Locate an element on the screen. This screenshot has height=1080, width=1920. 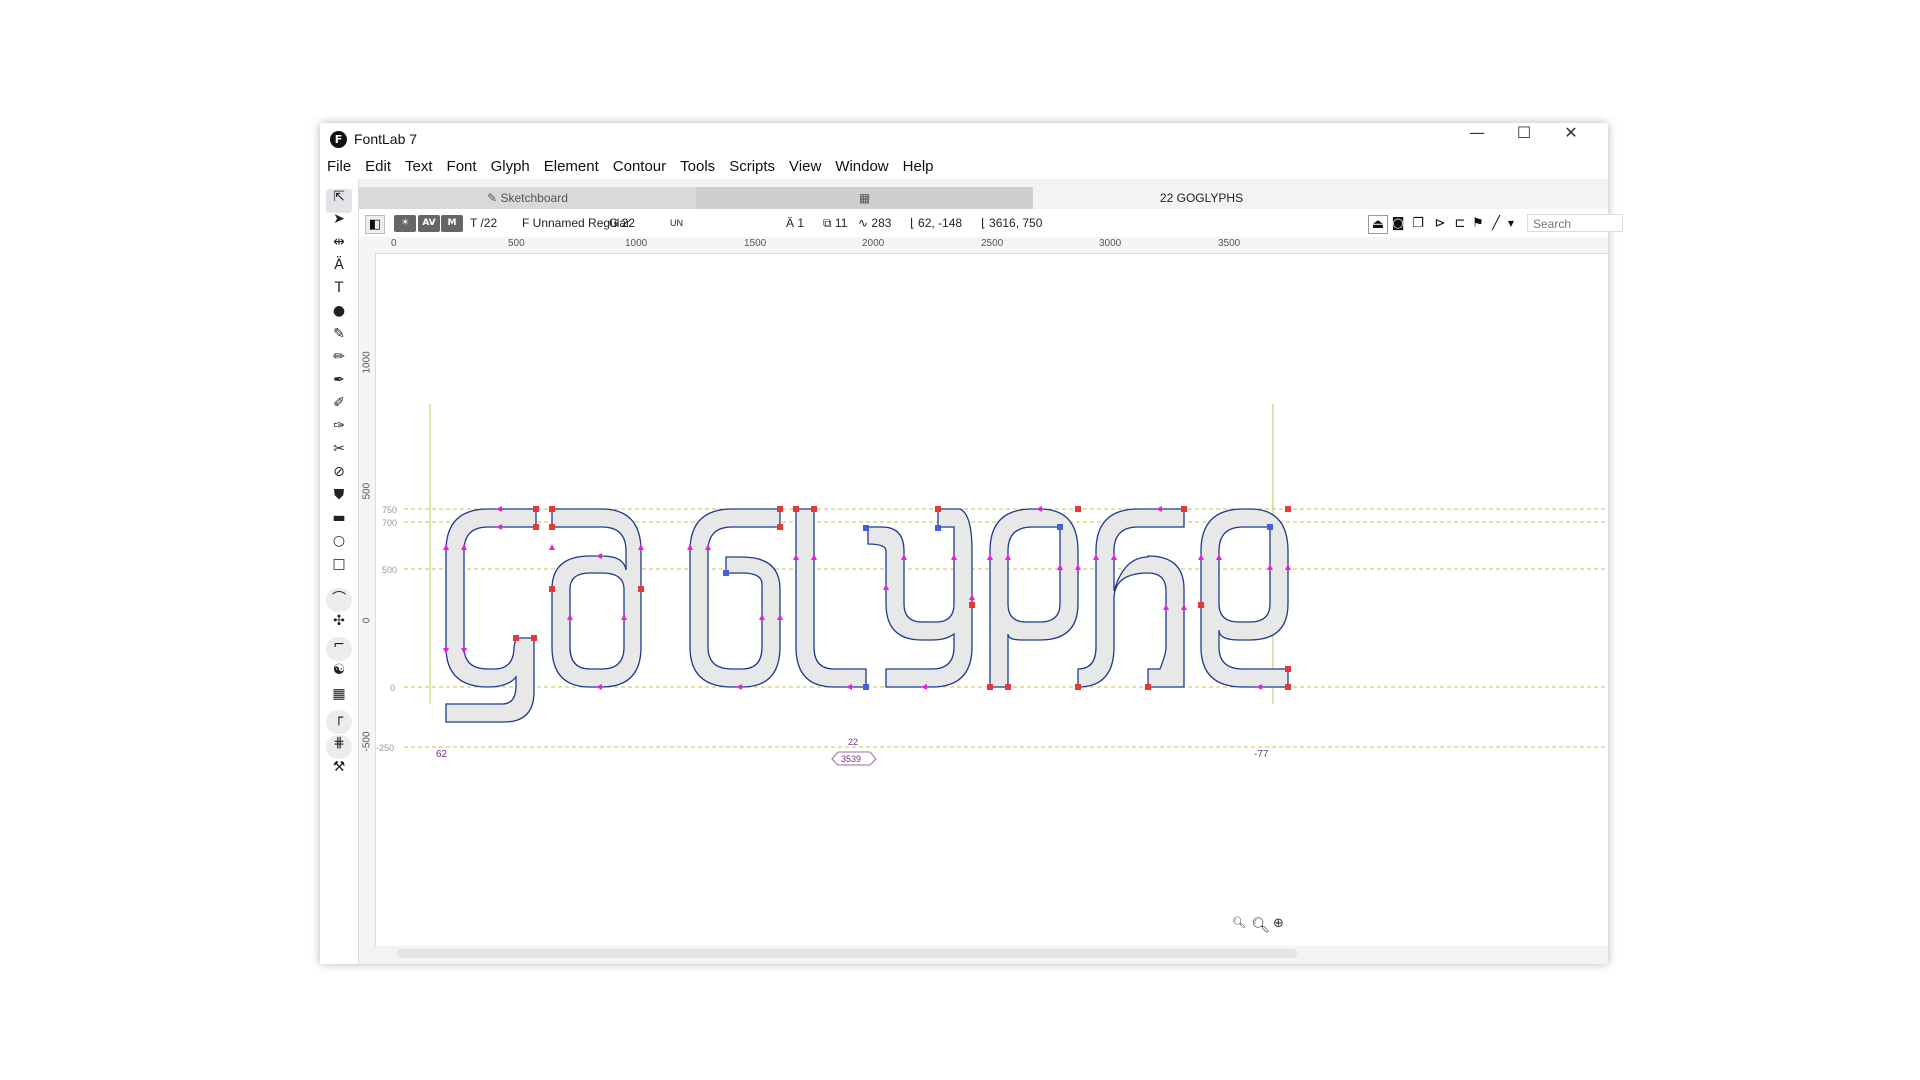
fontlab-logo-icon: F is located at coordinates (338, 139).